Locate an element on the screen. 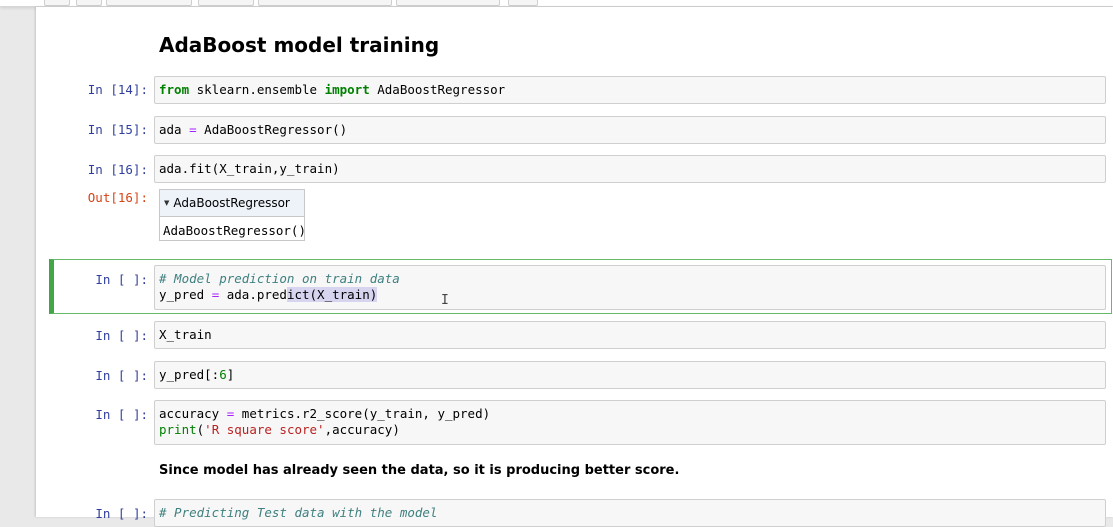 This screenshot has height=527, width=1113. estimator-repr: AdaBoostRegressor() is located at coordinates (234, 230).